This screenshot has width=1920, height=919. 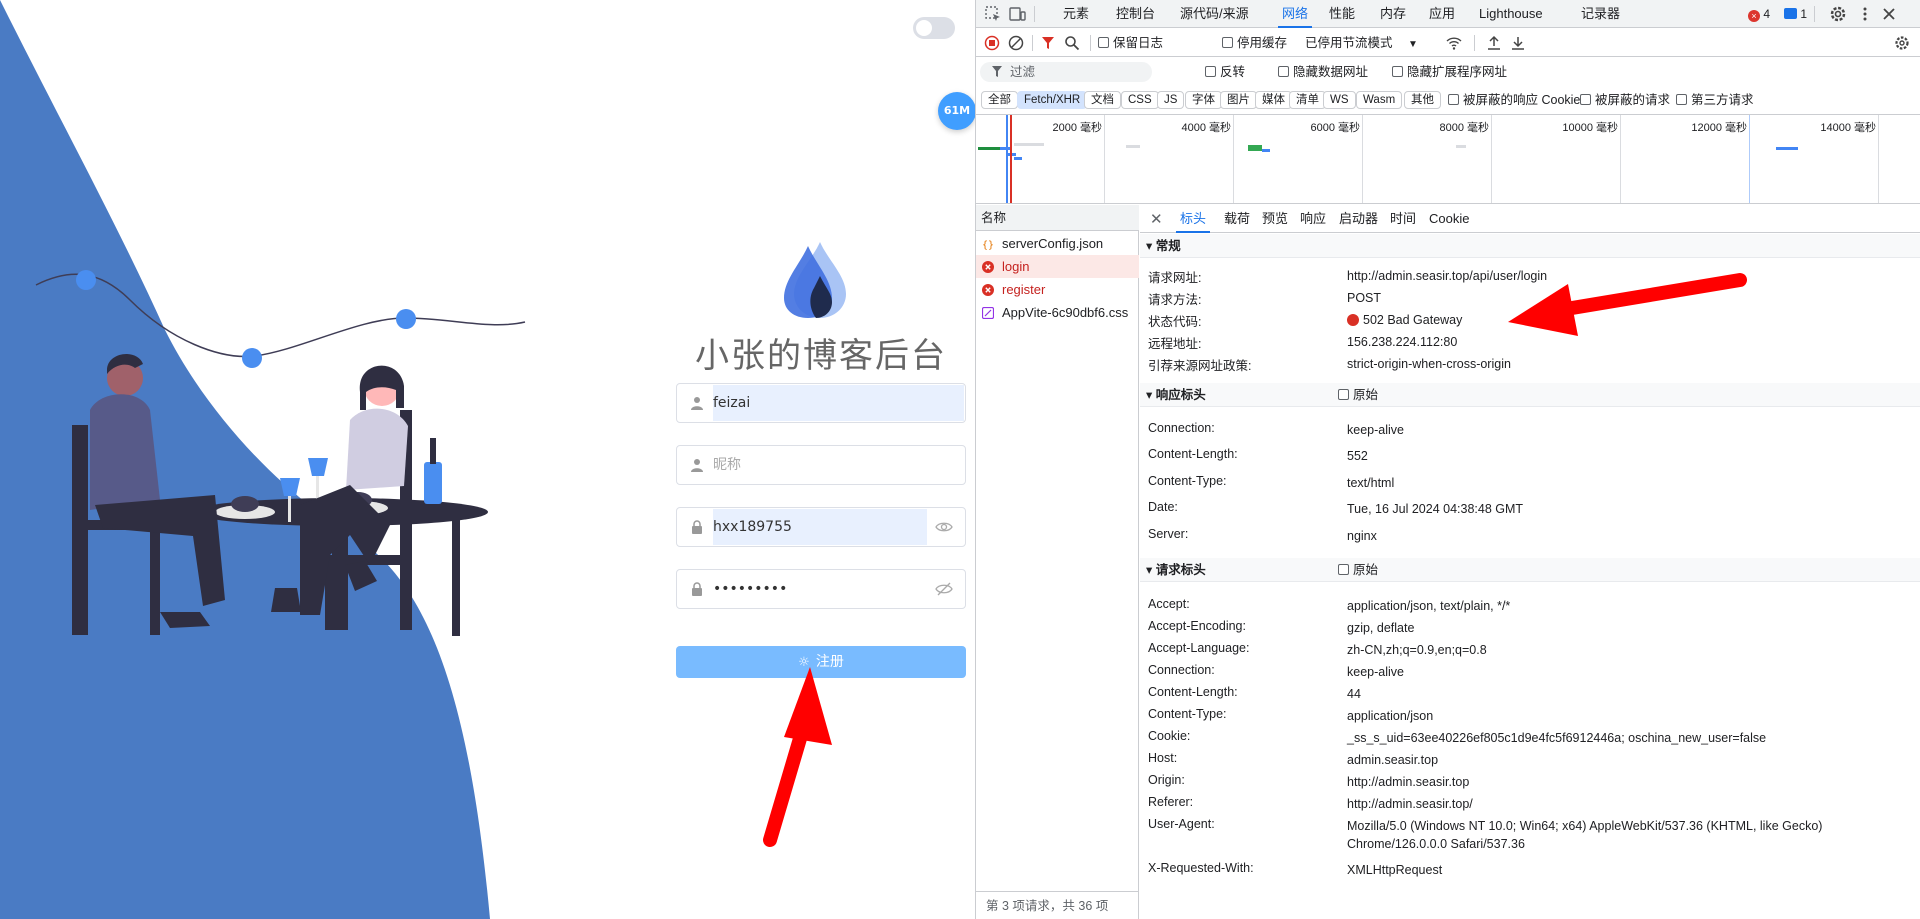 I want to click on header-value: text/html, so click(x=1371, y=483).